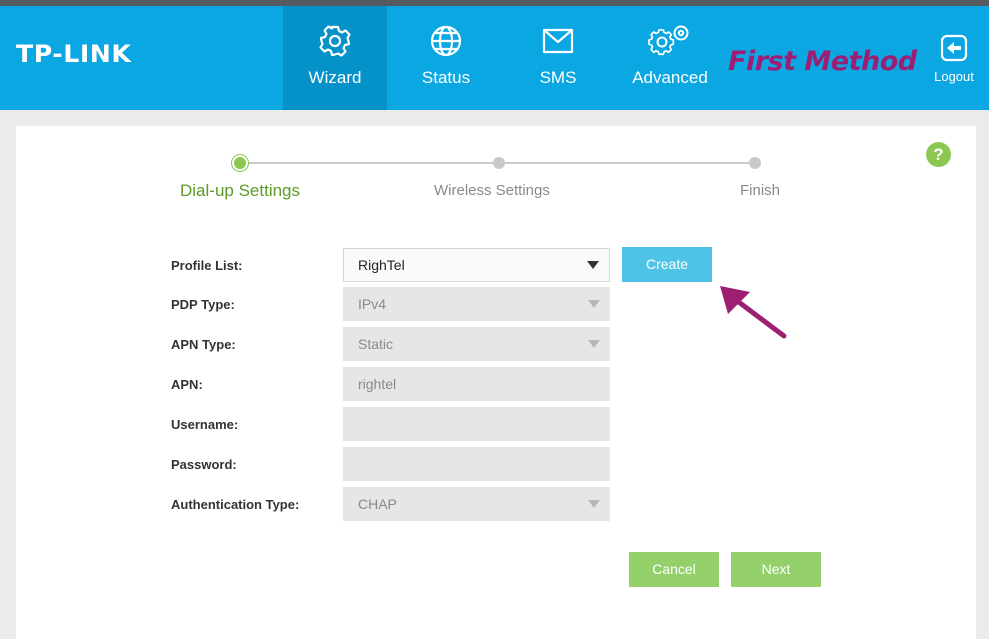 This screenshot has height=639, width=989. I want to click on nav-status: Status, so click(446, 58).